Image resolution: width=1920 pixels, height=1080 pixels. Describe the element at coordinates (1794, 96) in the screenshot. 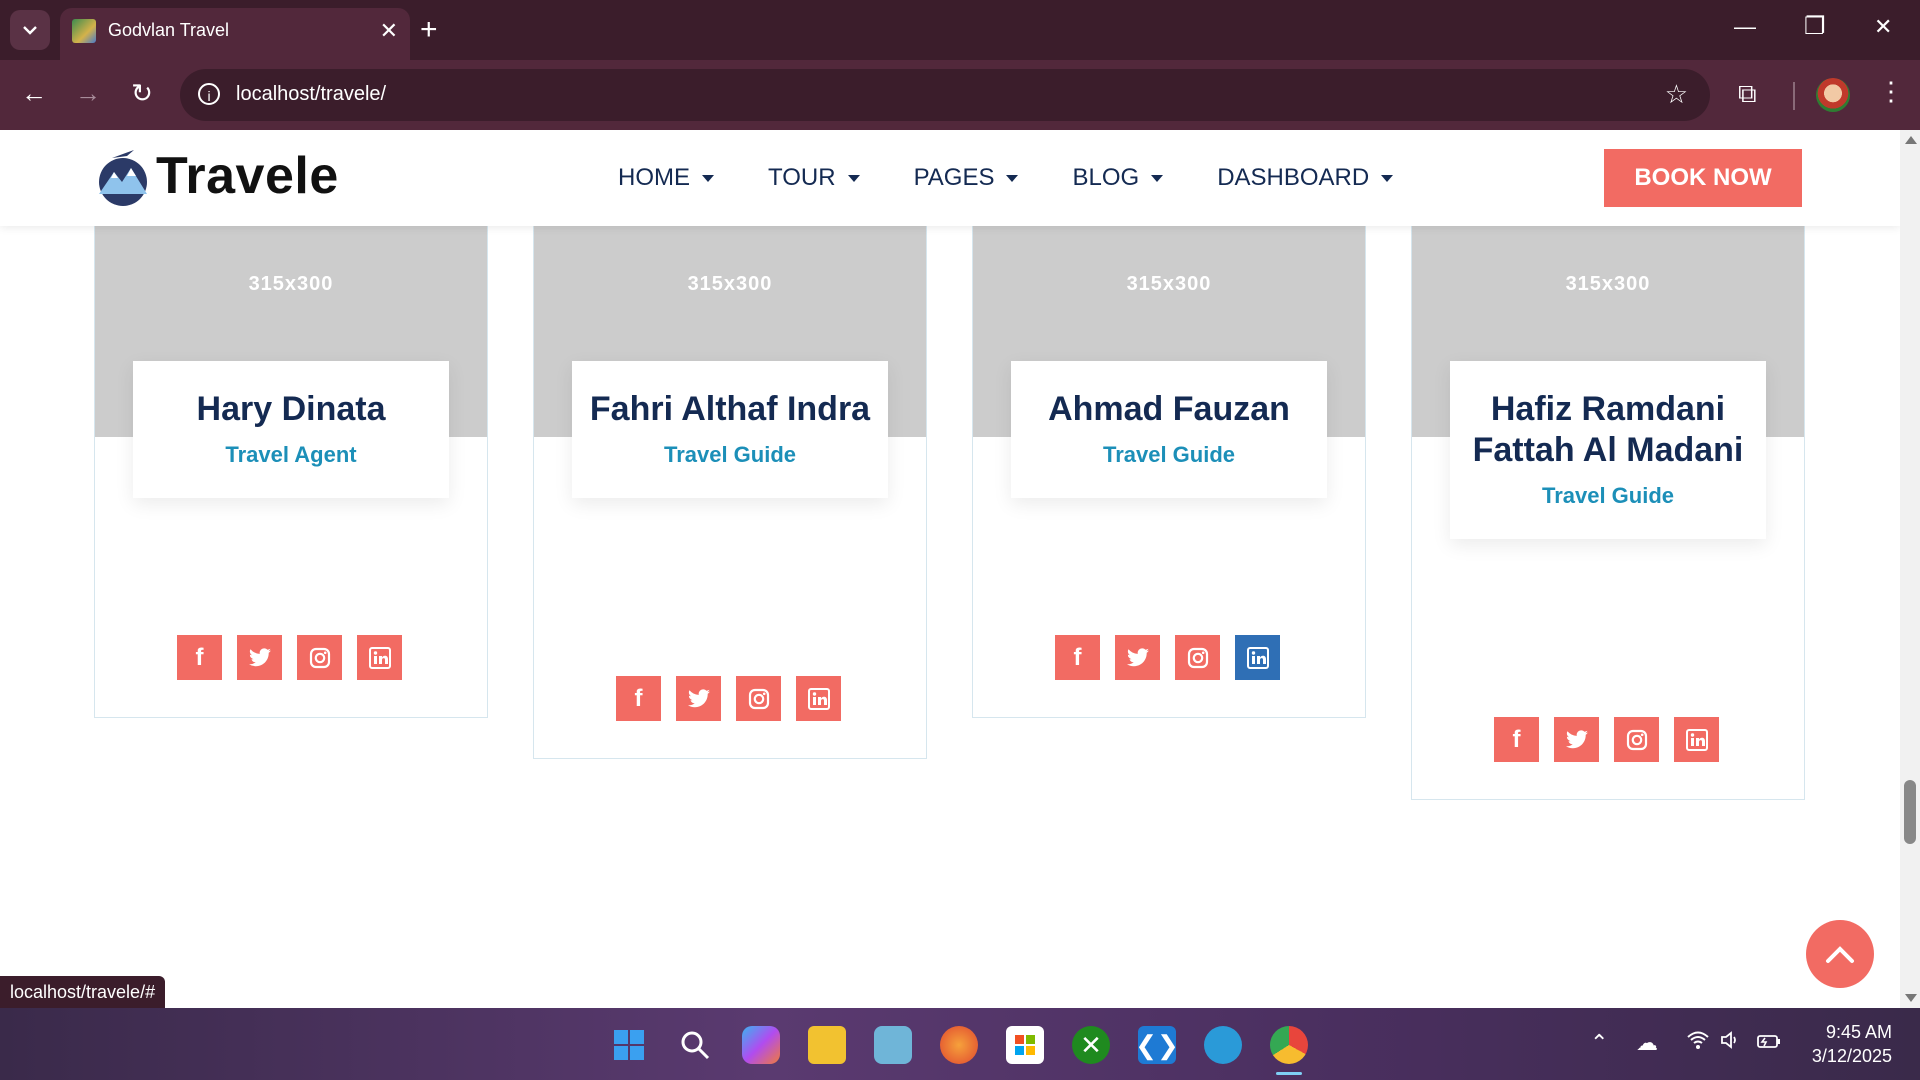

I see `toolbar-divider` at that location.